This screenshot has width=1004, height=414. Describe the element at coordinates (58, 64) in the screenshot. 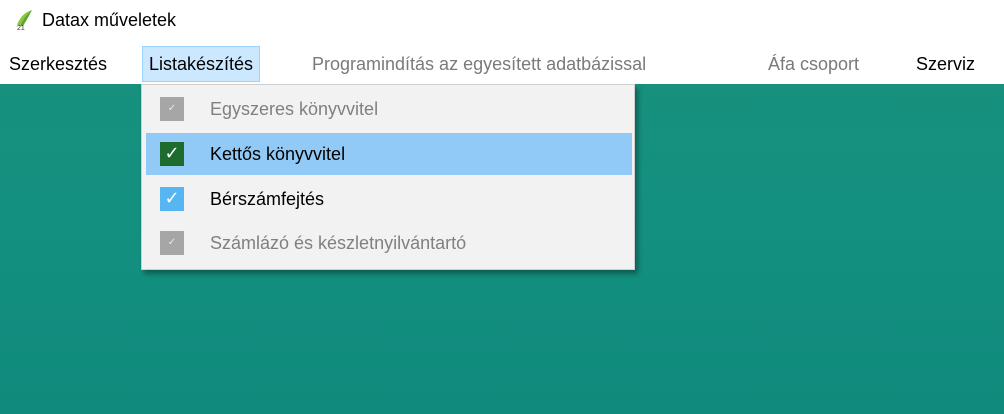

I see `menu-szerkesztes: Szerkesztés` at that location.